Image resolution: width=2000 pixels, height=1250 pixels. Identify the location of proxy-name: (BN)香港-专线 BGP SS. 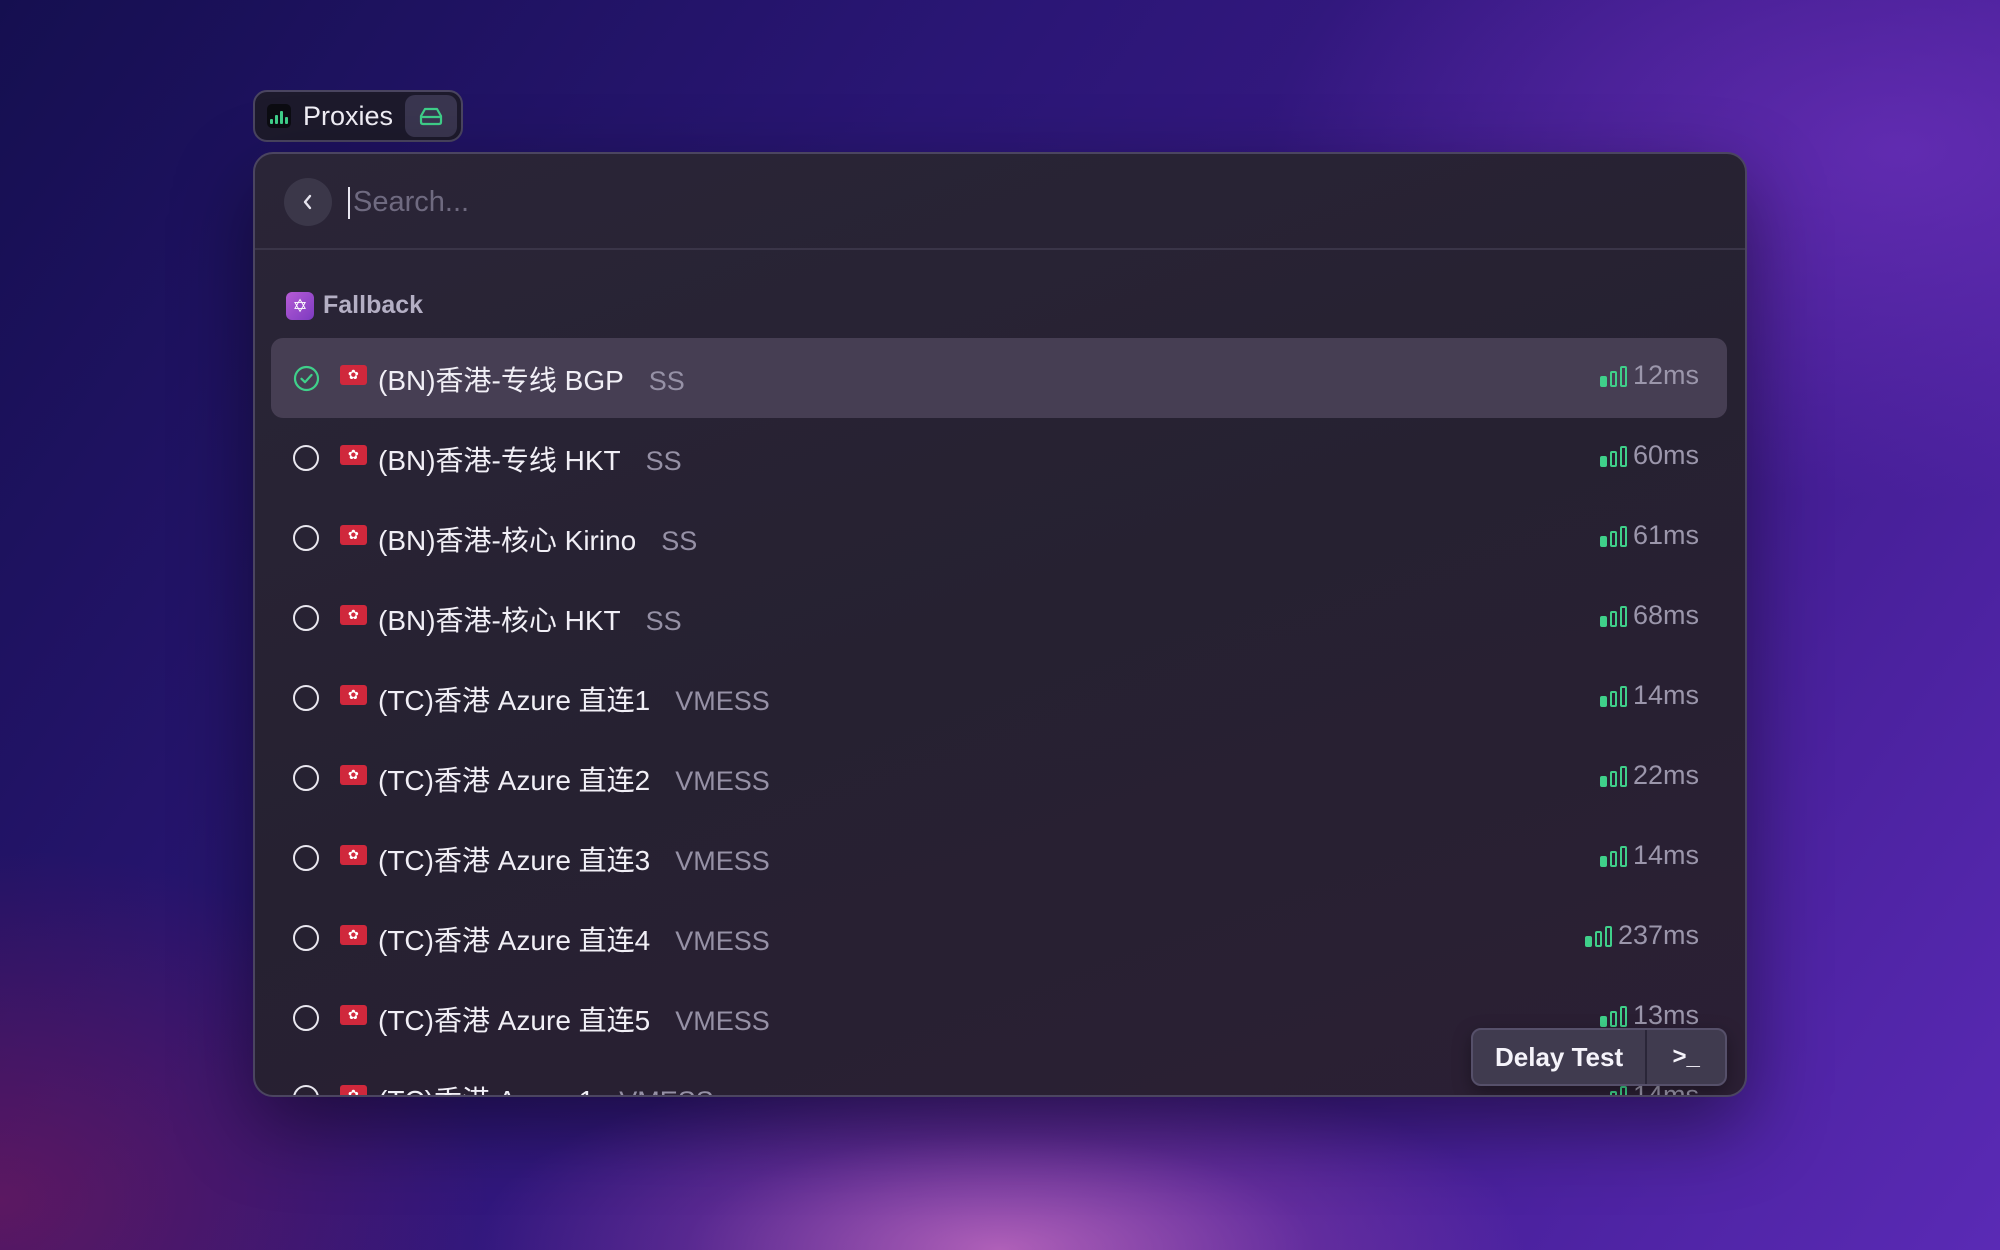
(531, 379).